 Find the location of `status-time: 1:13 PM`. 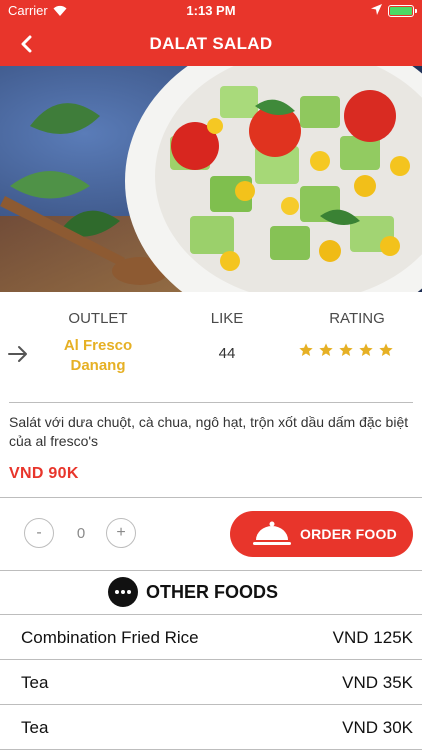

status-time: 1:13 PM is located at coordinates (211, 10).